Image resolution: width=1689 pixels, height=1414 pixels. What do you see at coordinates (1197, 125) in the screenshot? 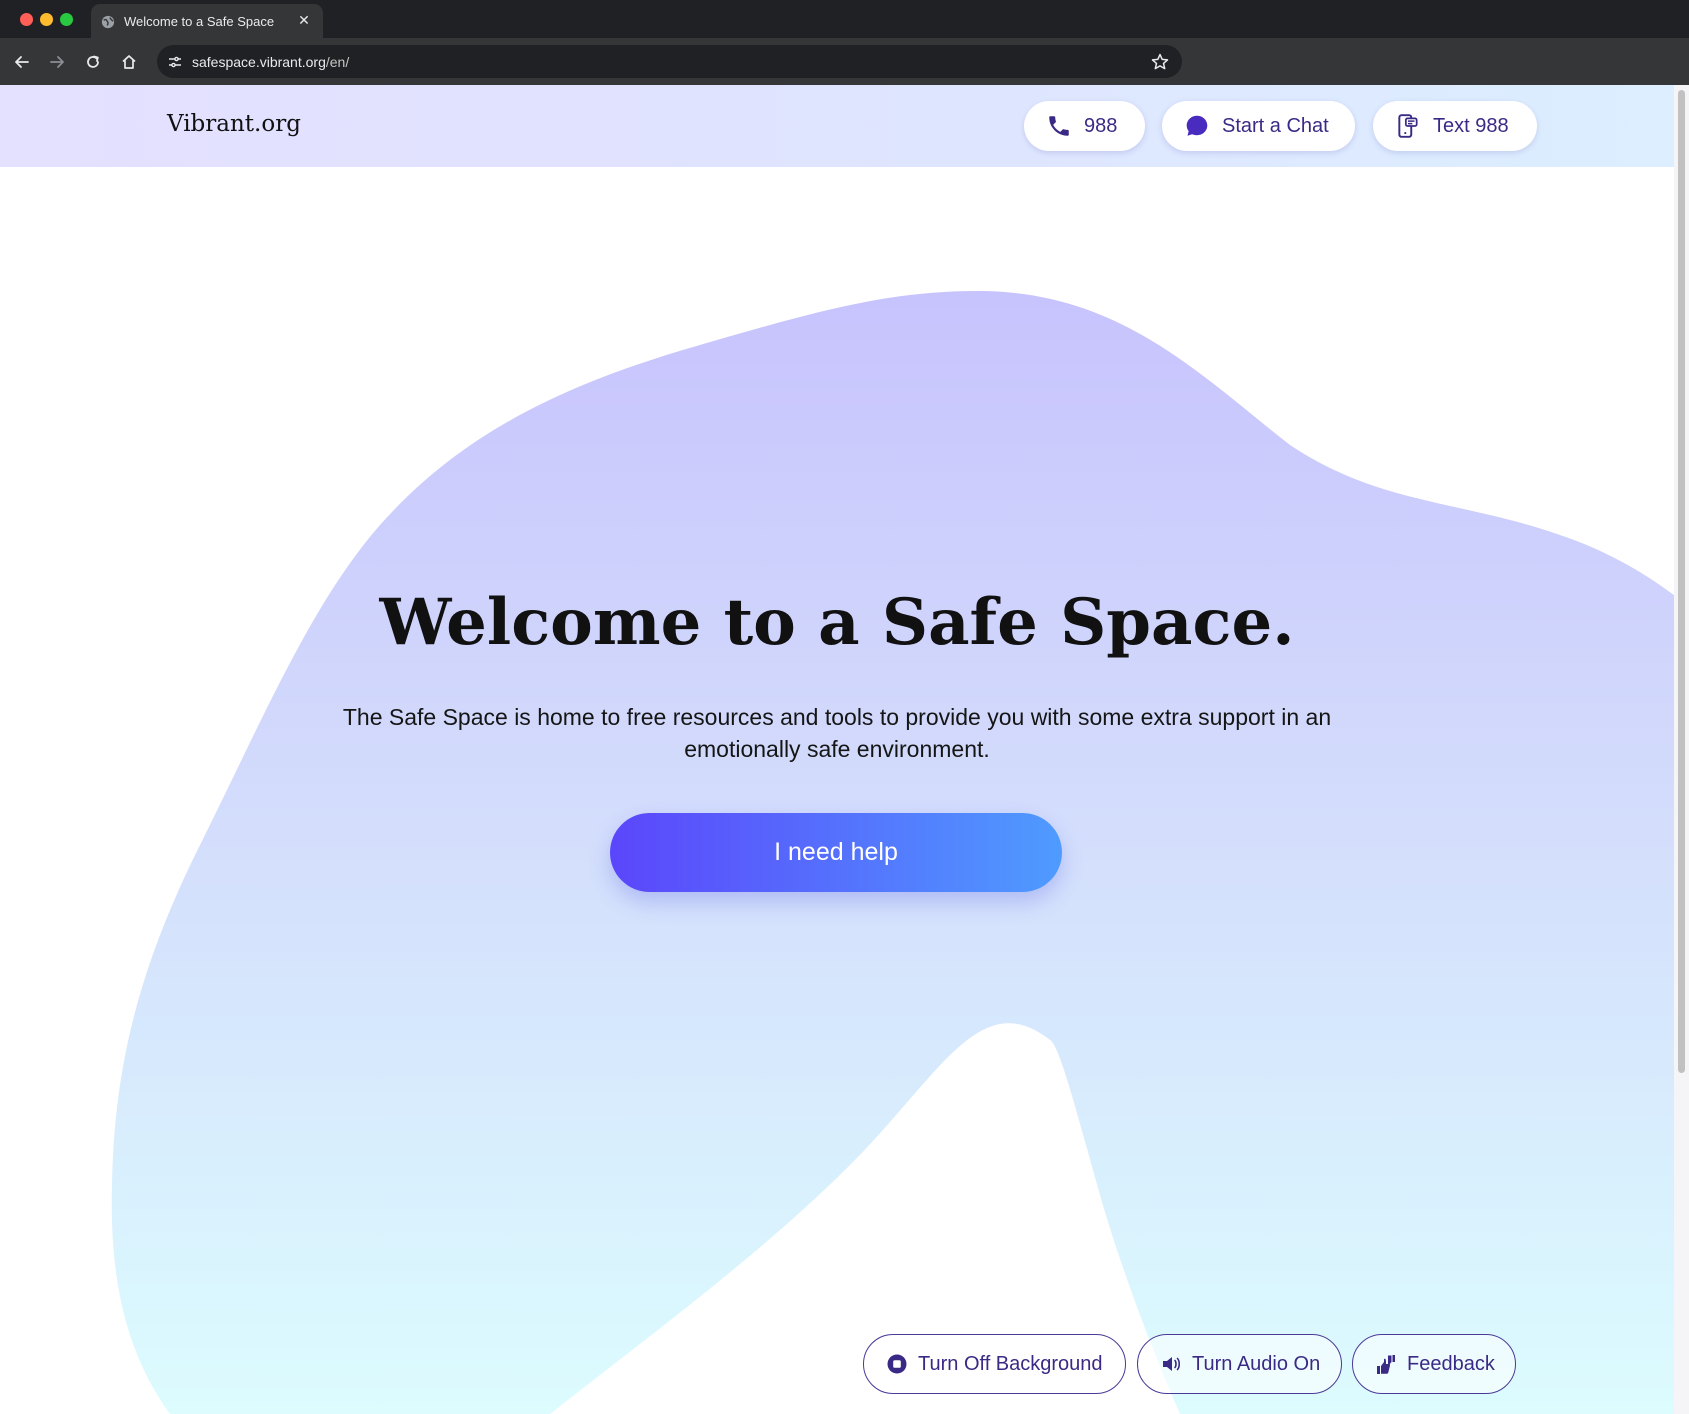
I see `chat-bubble-icon` at bounding box center [1197, 125].